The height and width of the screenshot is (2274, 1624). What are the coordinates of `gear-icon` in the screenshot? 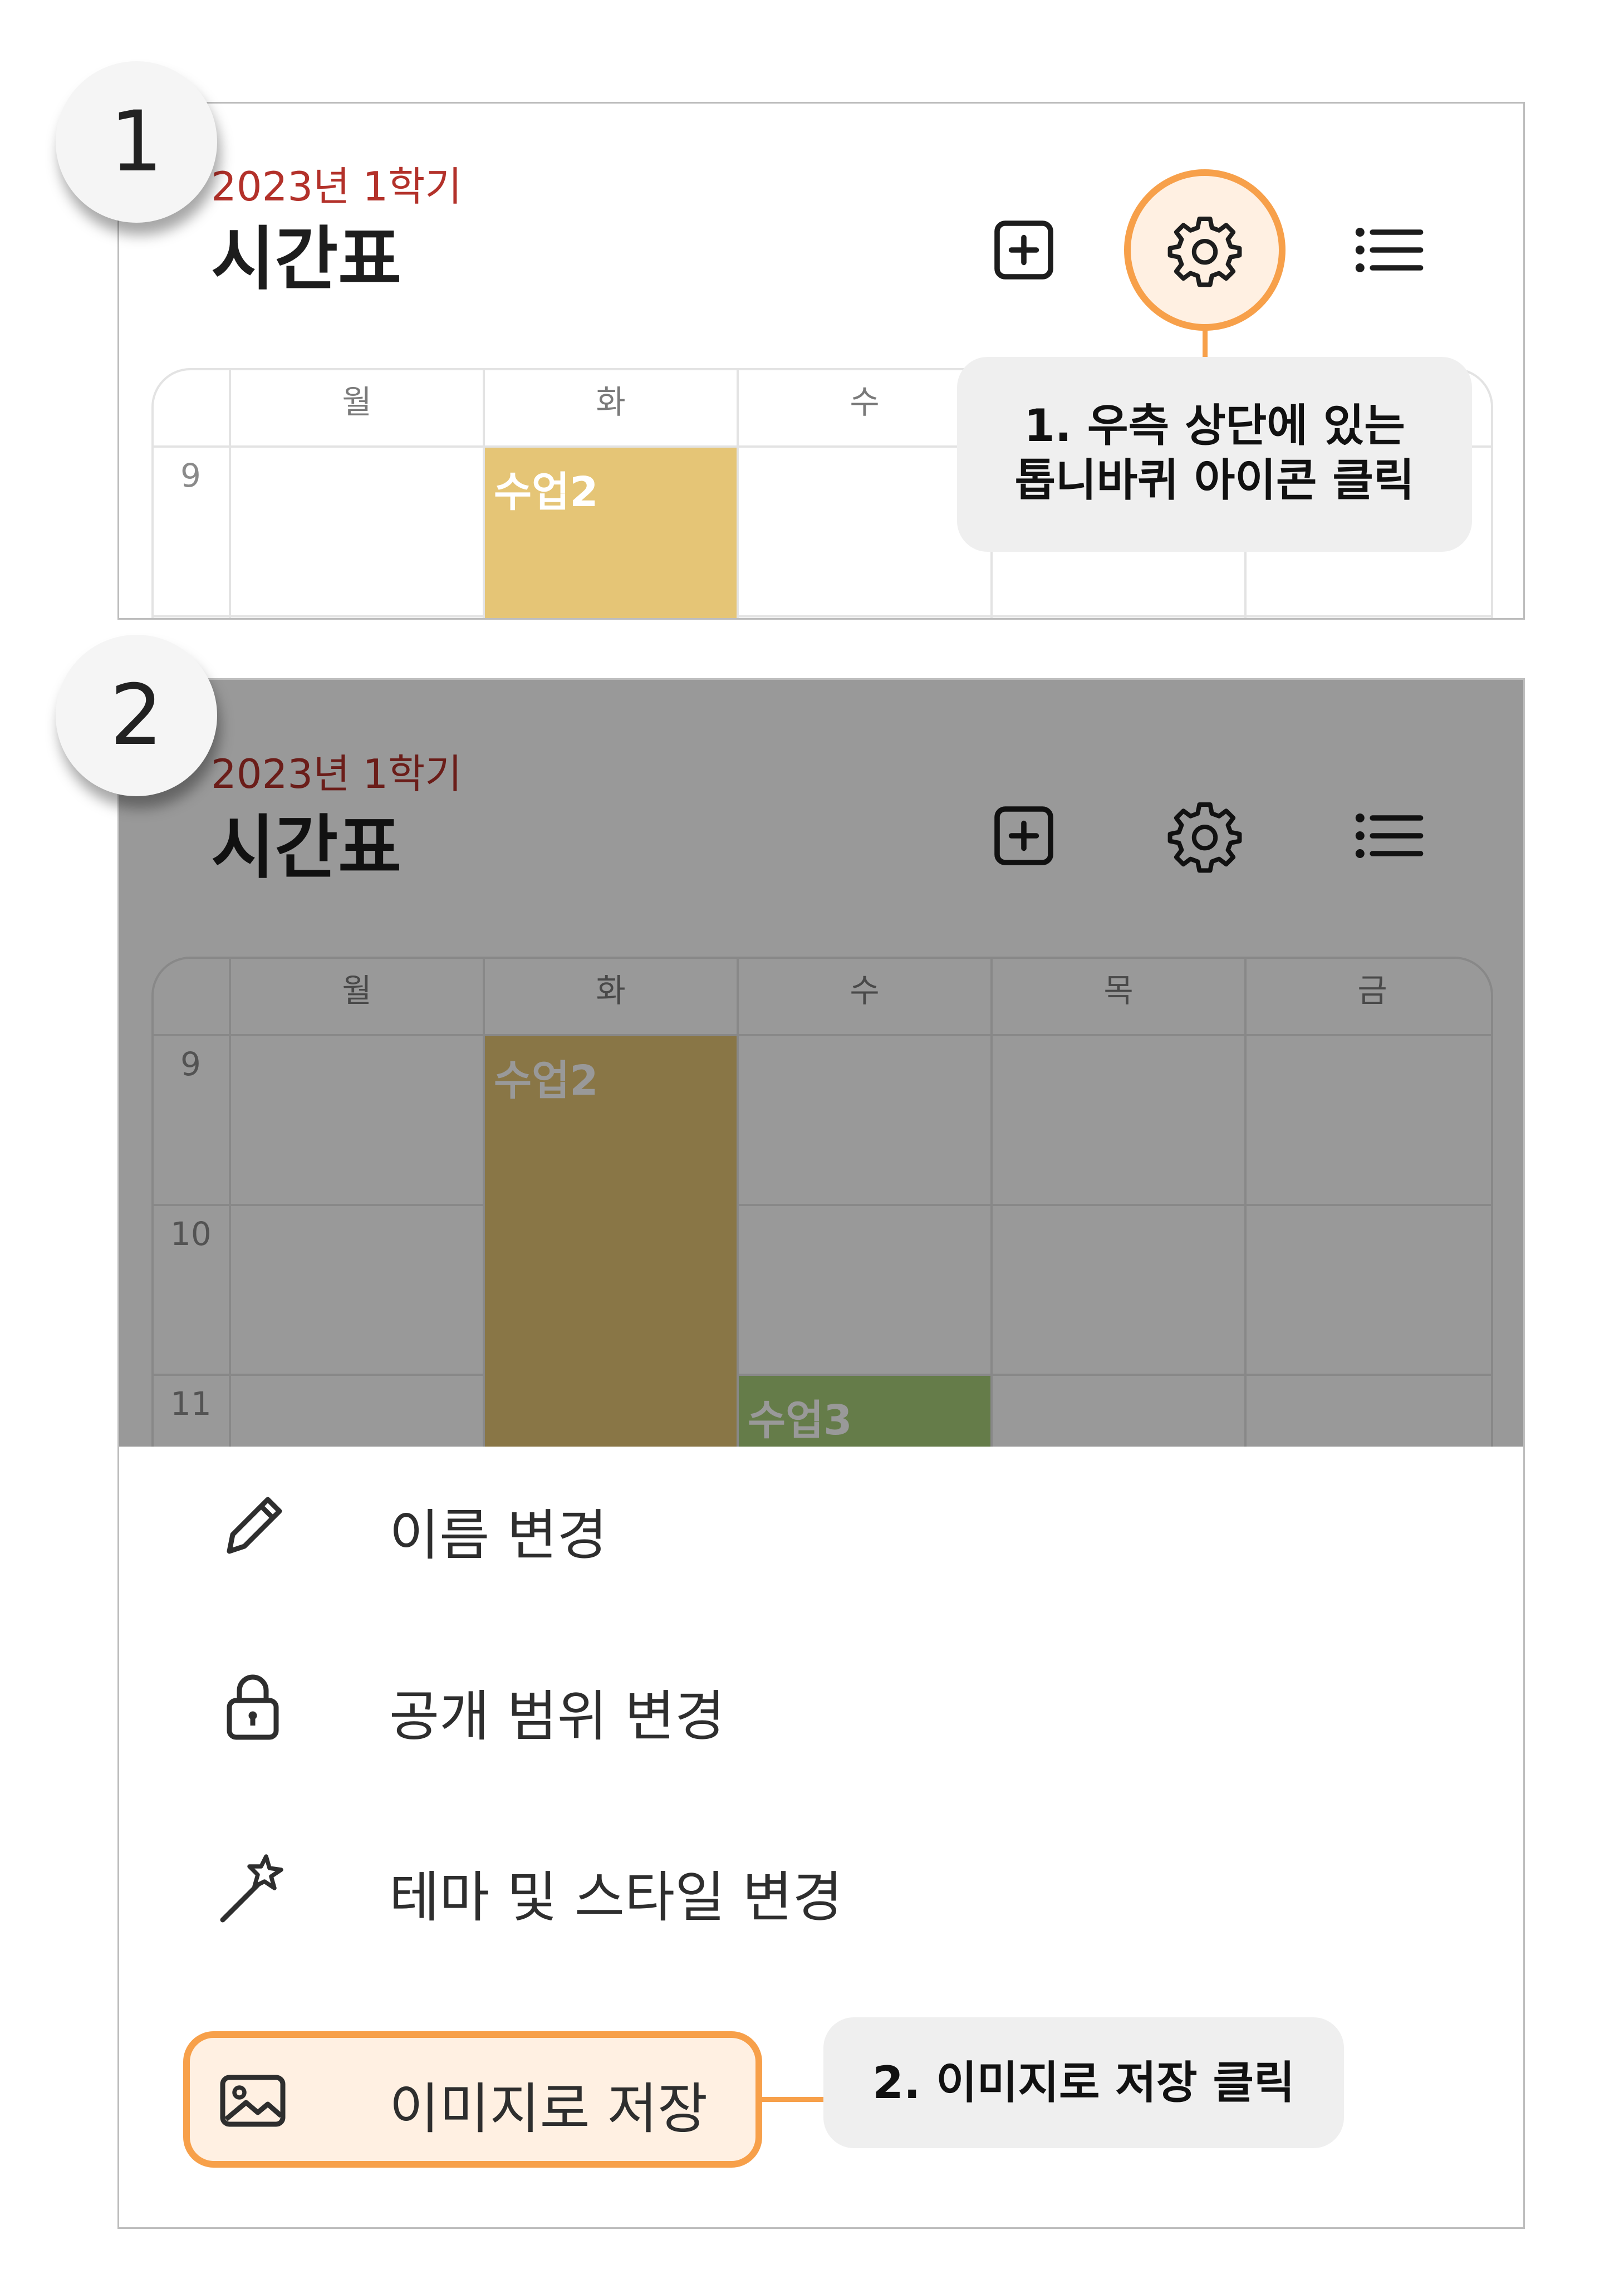 It's located at (1205, 252).